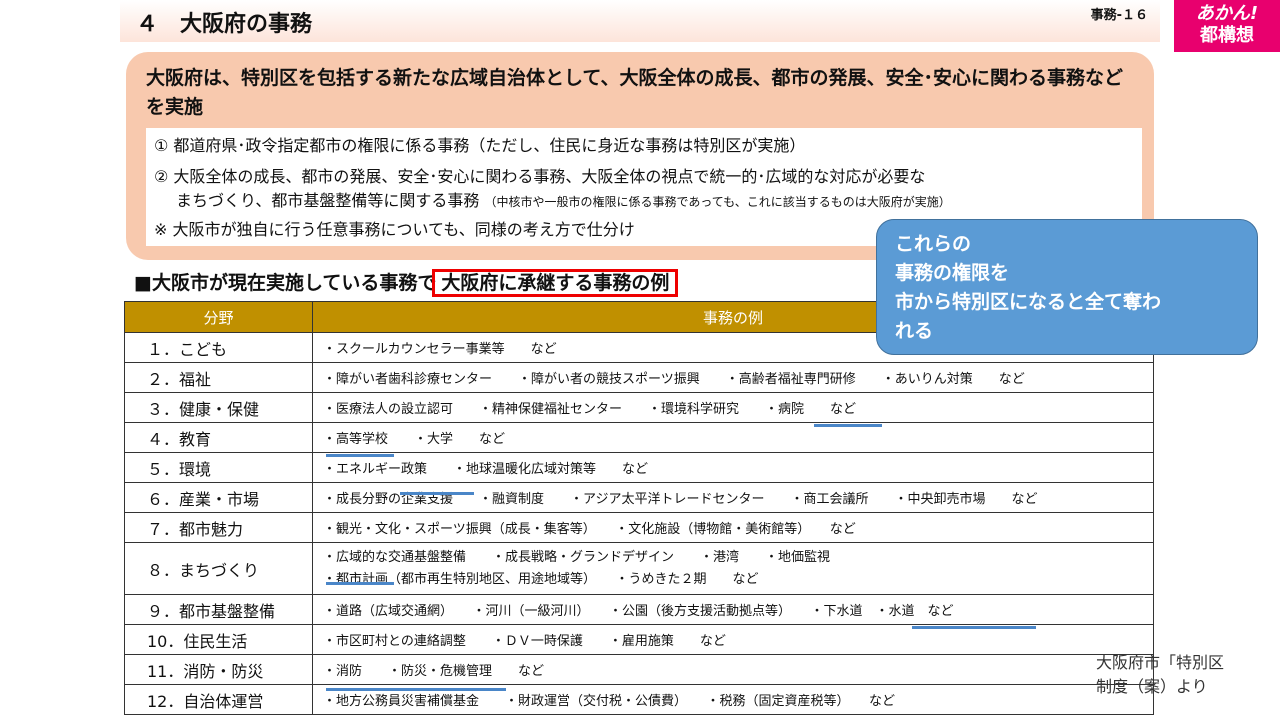 This screenshot has height=720, width=1280. I want to click on row-category: ９．都市基盤整備, so click(218, 609).